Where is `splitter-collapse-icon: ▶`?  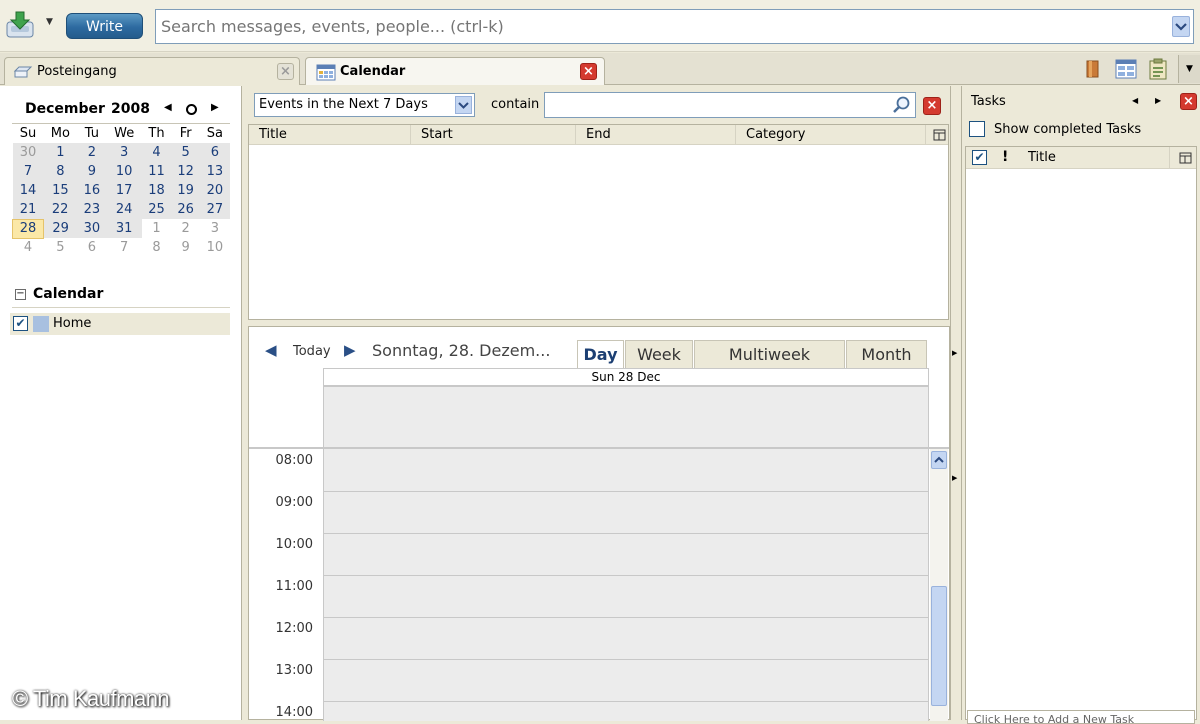
splitter-collapse-icon: ▶ is located at coordinates (954, 353).